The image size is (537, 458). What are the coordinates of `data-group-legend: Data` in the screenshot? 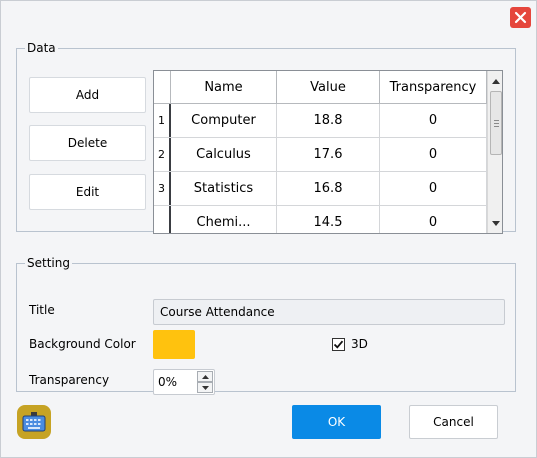 It's located at (41, 48).